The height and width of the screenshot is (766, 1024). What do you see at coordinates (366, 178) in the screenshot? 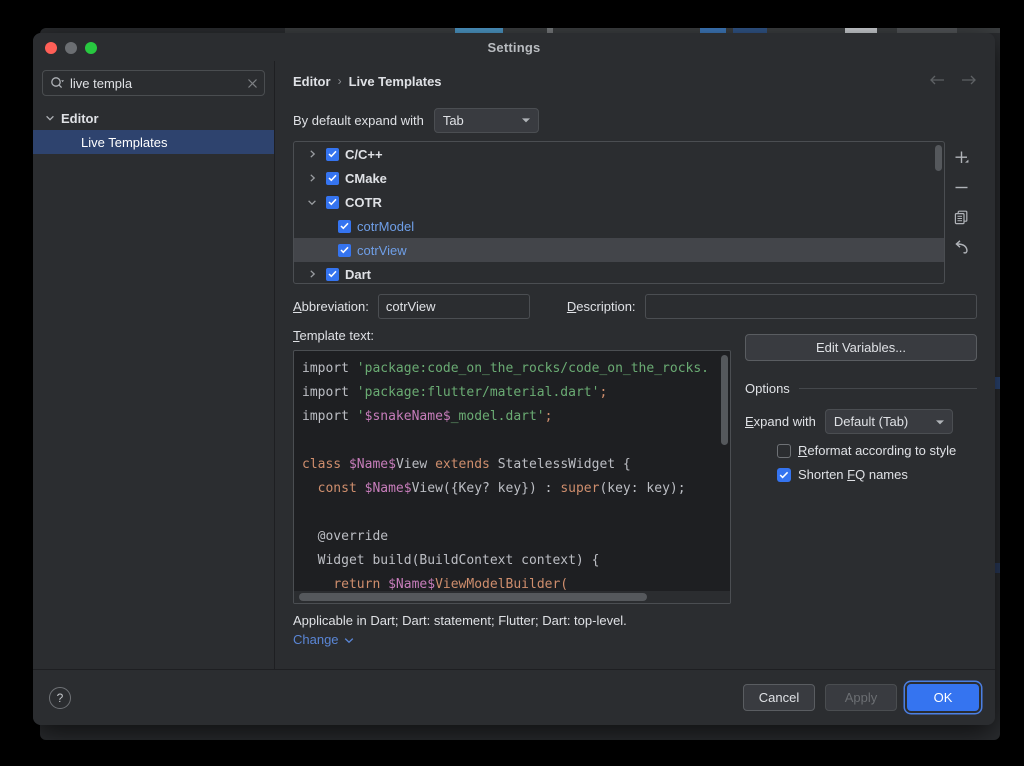
I see `template-group-label: CMake` at bounding box center [366, 178].